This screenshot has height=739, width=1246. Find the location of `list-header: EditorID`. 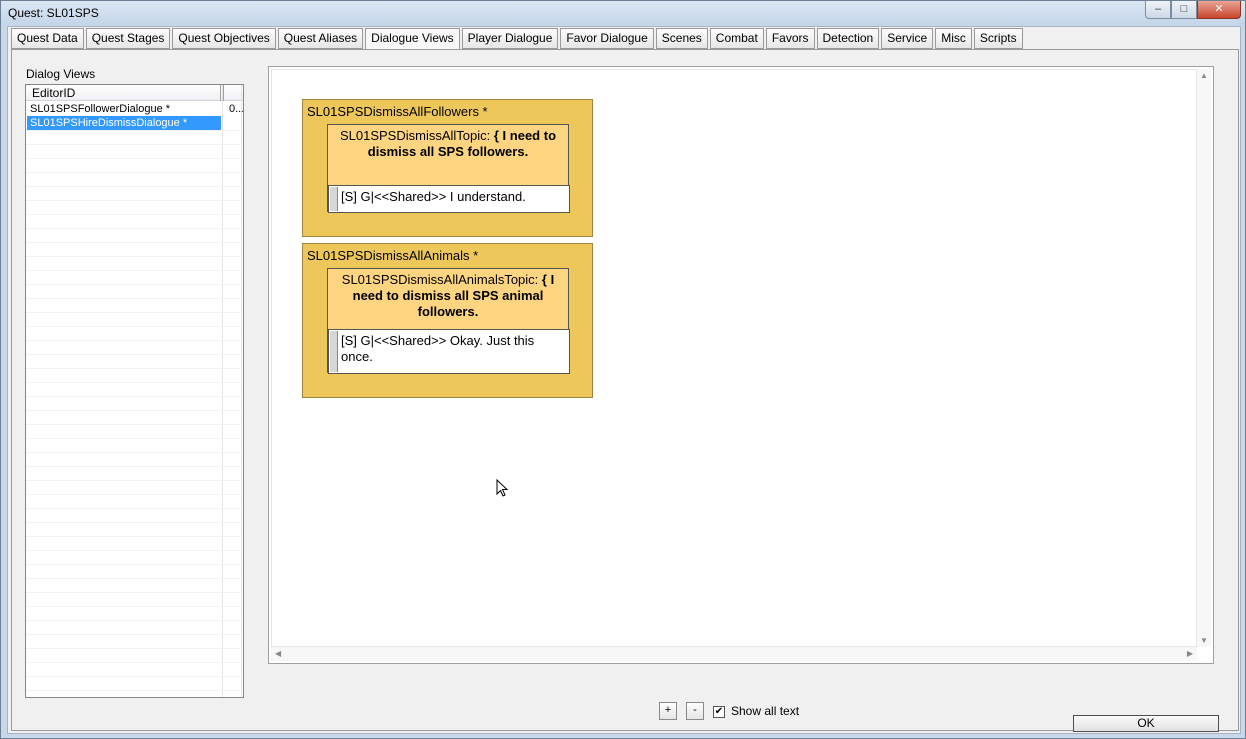

list-header: EditorID is located at coordinates (134, 93).